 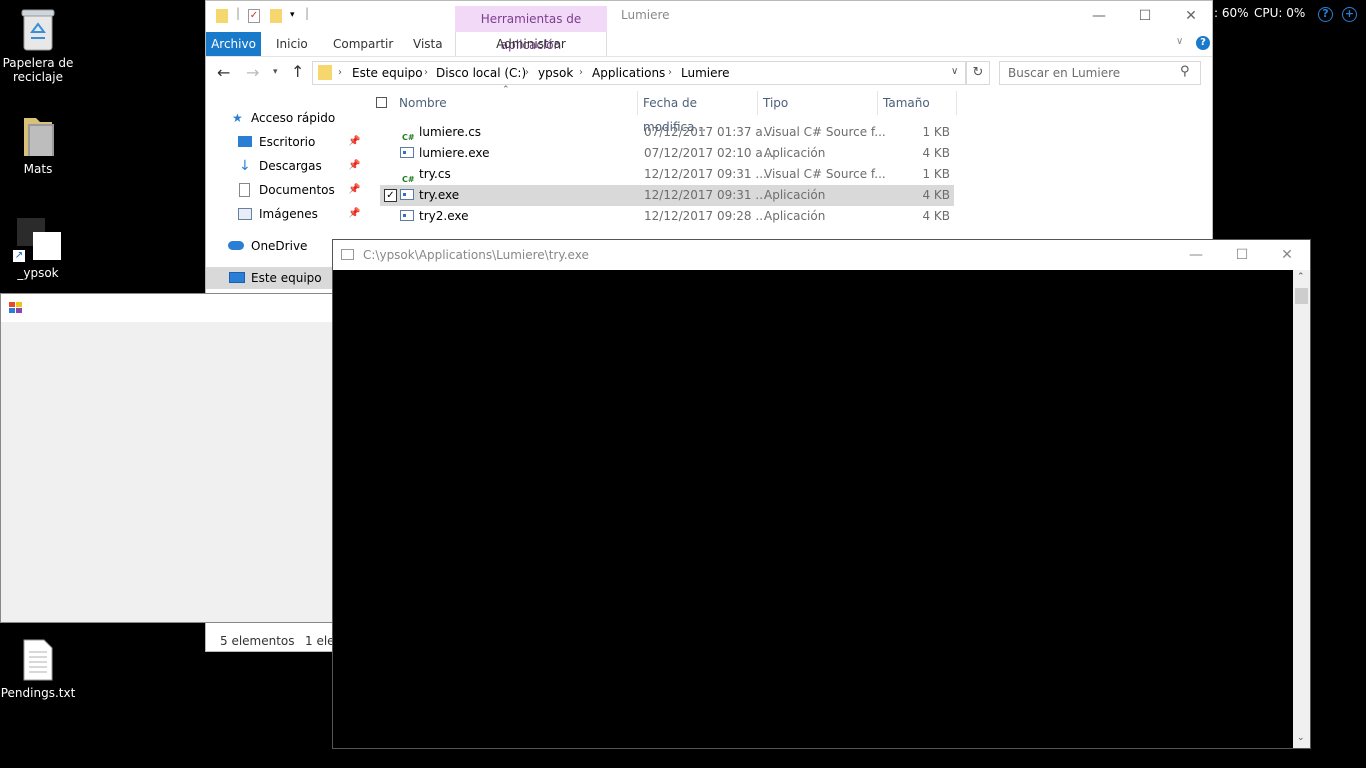 What do you see at coordinates (705, 73) in the screenshot?
I see `breadcrumb-item: Lumiere` at bounding box center [705, 73].